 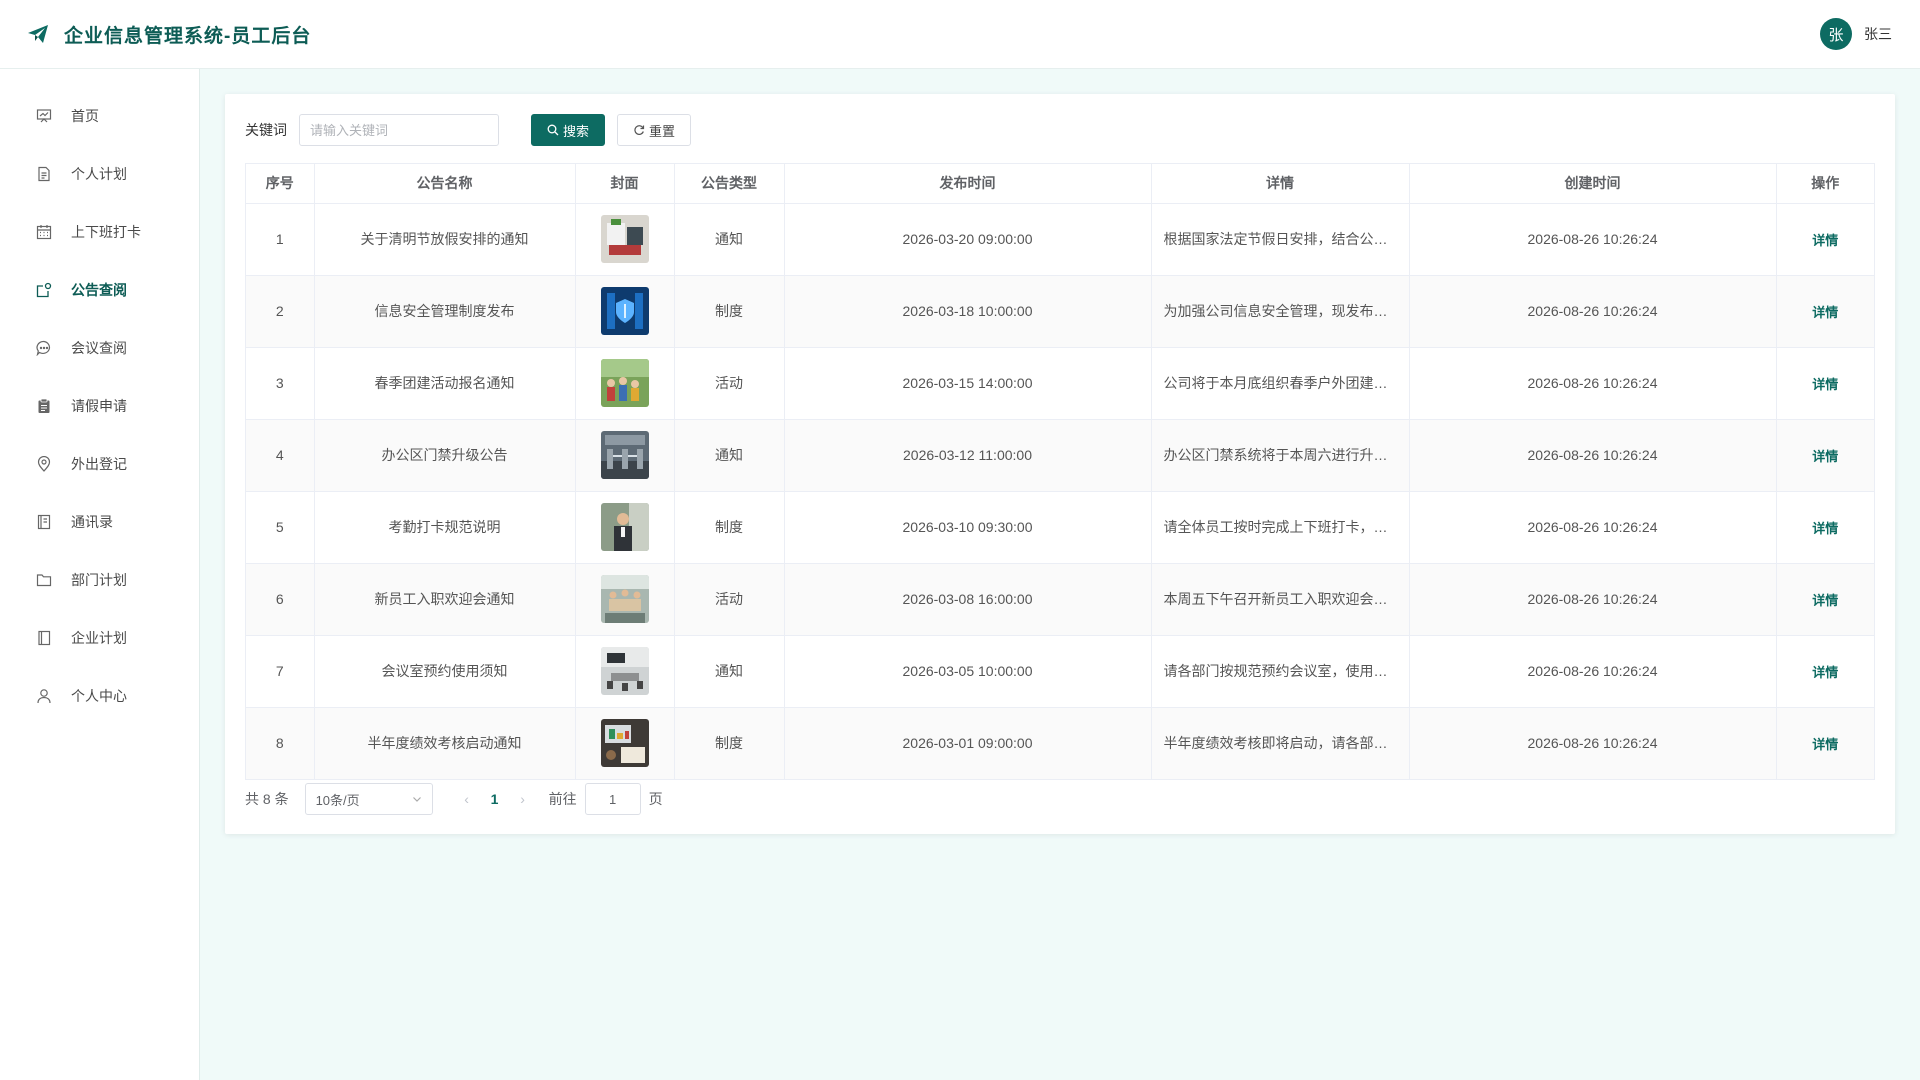 What do you see at coordinates (368, 799) in the screenshot?
I see `page-size-select: 10条/页` at bounding box center [368, 799].